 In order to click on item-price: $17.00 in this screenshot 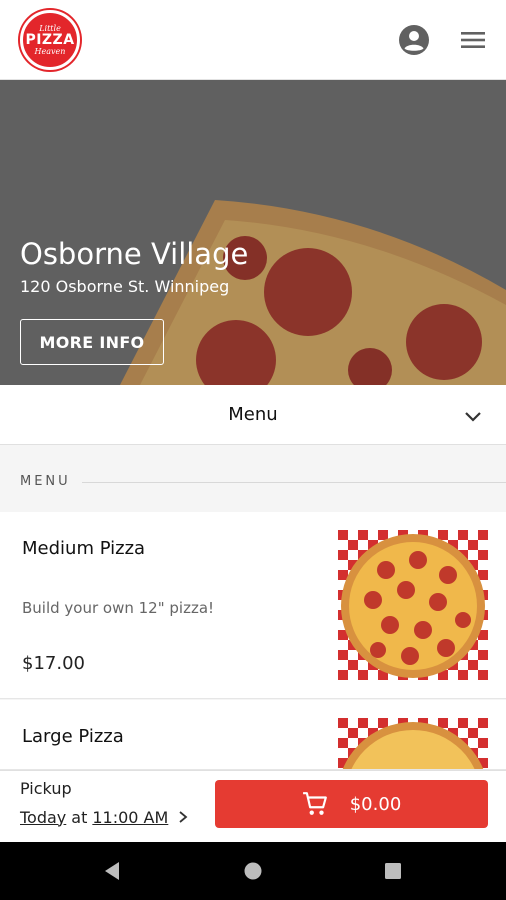, I will do `click(53, 663)`.